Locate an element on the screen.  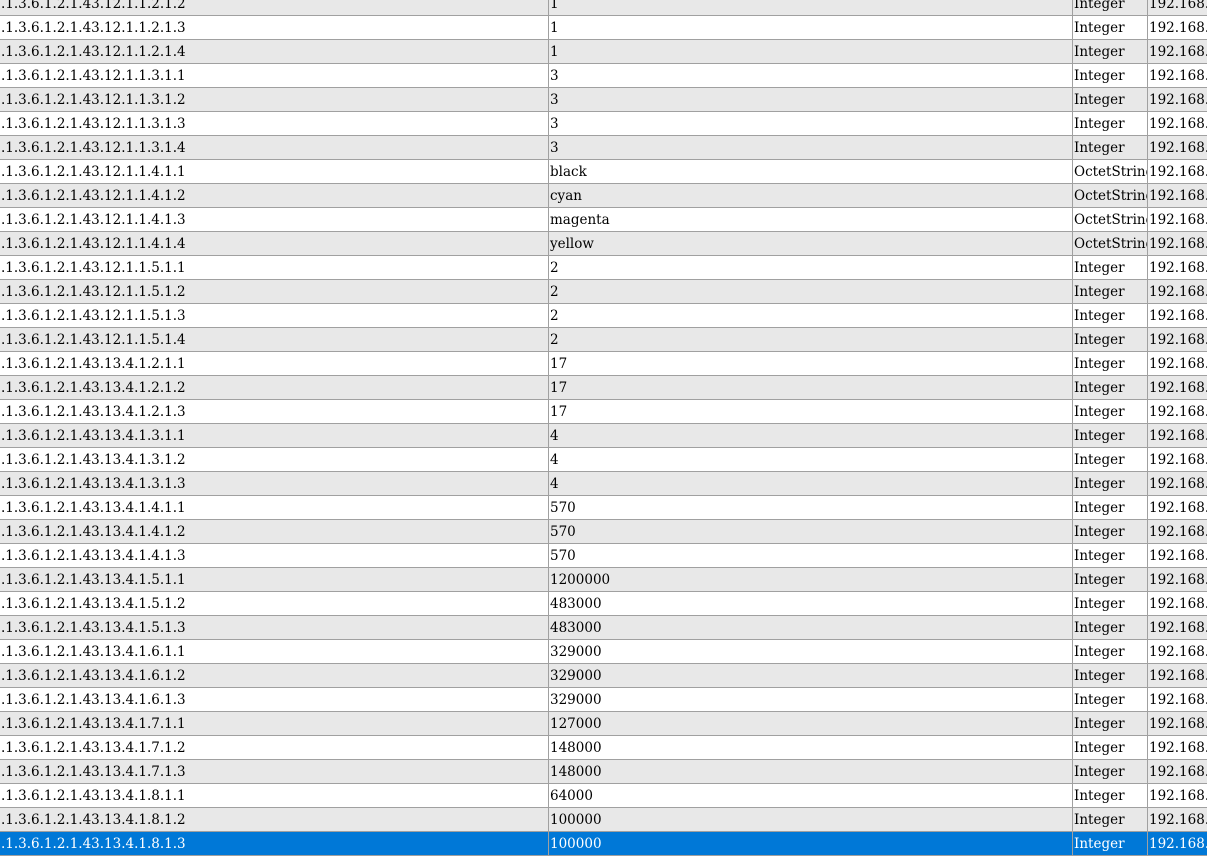
oid-cell: .1.3.6.1.2.1.43.12.1.1.3.1.4 is located at coordinates (274, 147).